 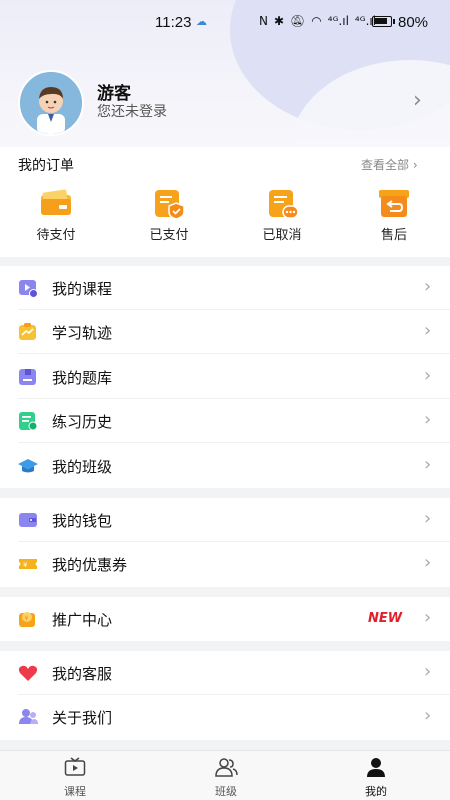 What do you see at coordinates (225, 100) in the screenshot?
I see `profile-row: 游客 您还未登录 ›` at bounding box center [225, 100].